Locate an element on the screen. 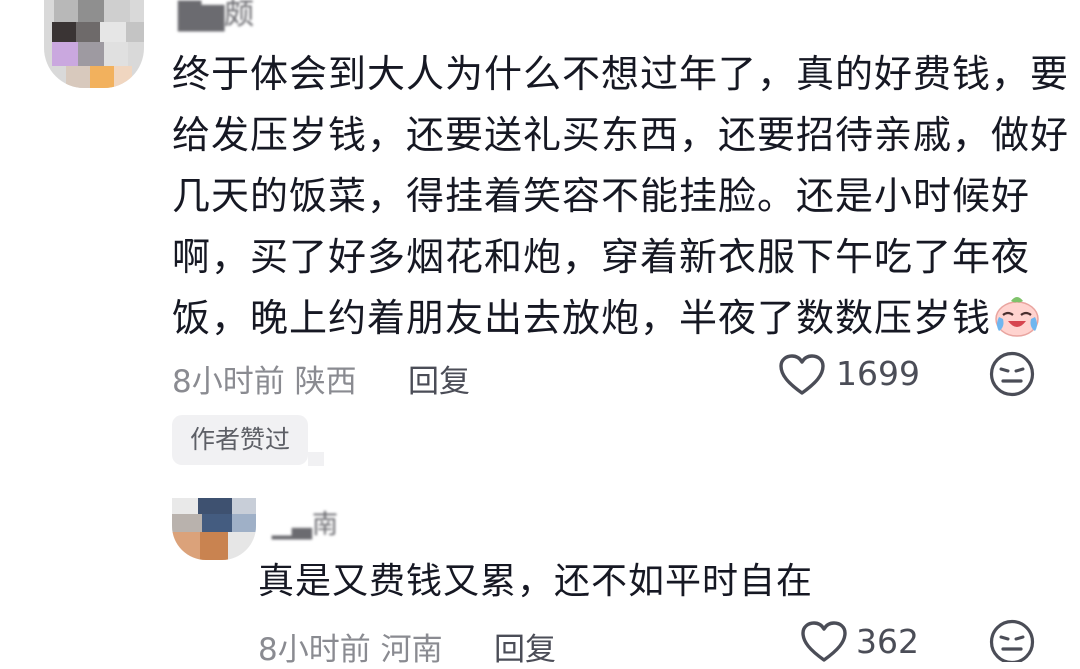  reply-location: 河南 is located at coordinates (411, 650).